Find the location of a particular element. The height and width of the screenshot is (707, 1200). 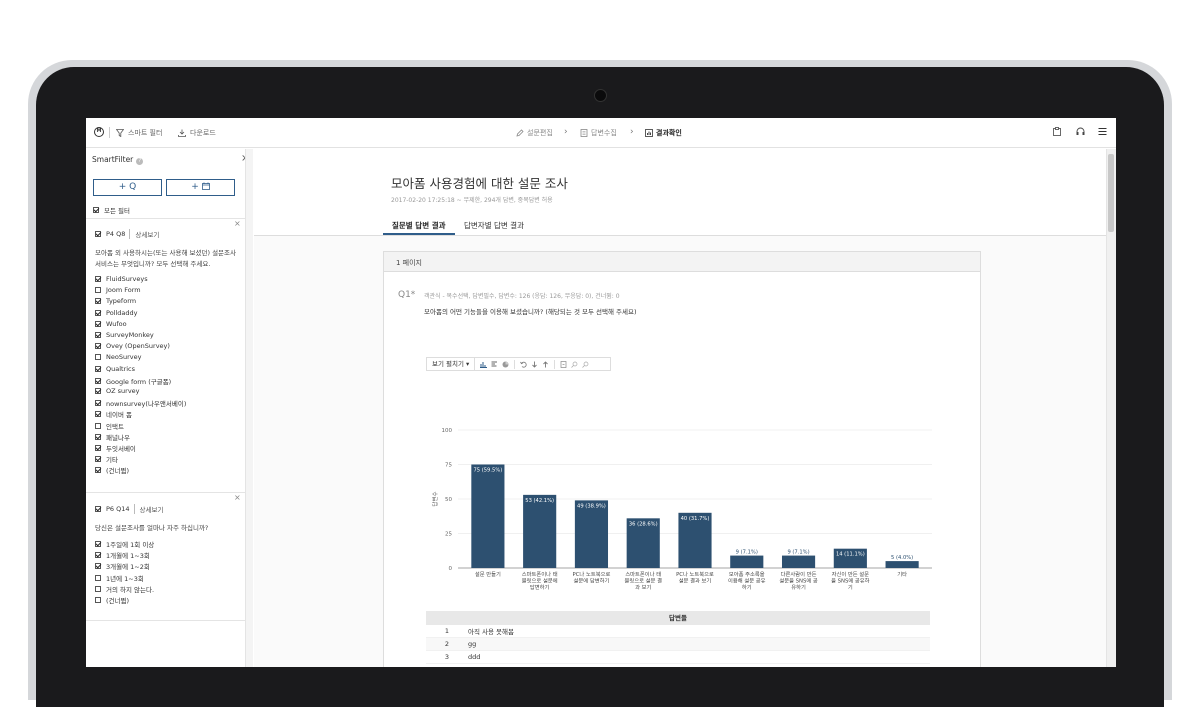

filter-option-label: SurveyMonkey is located at coordinates (130, 335).